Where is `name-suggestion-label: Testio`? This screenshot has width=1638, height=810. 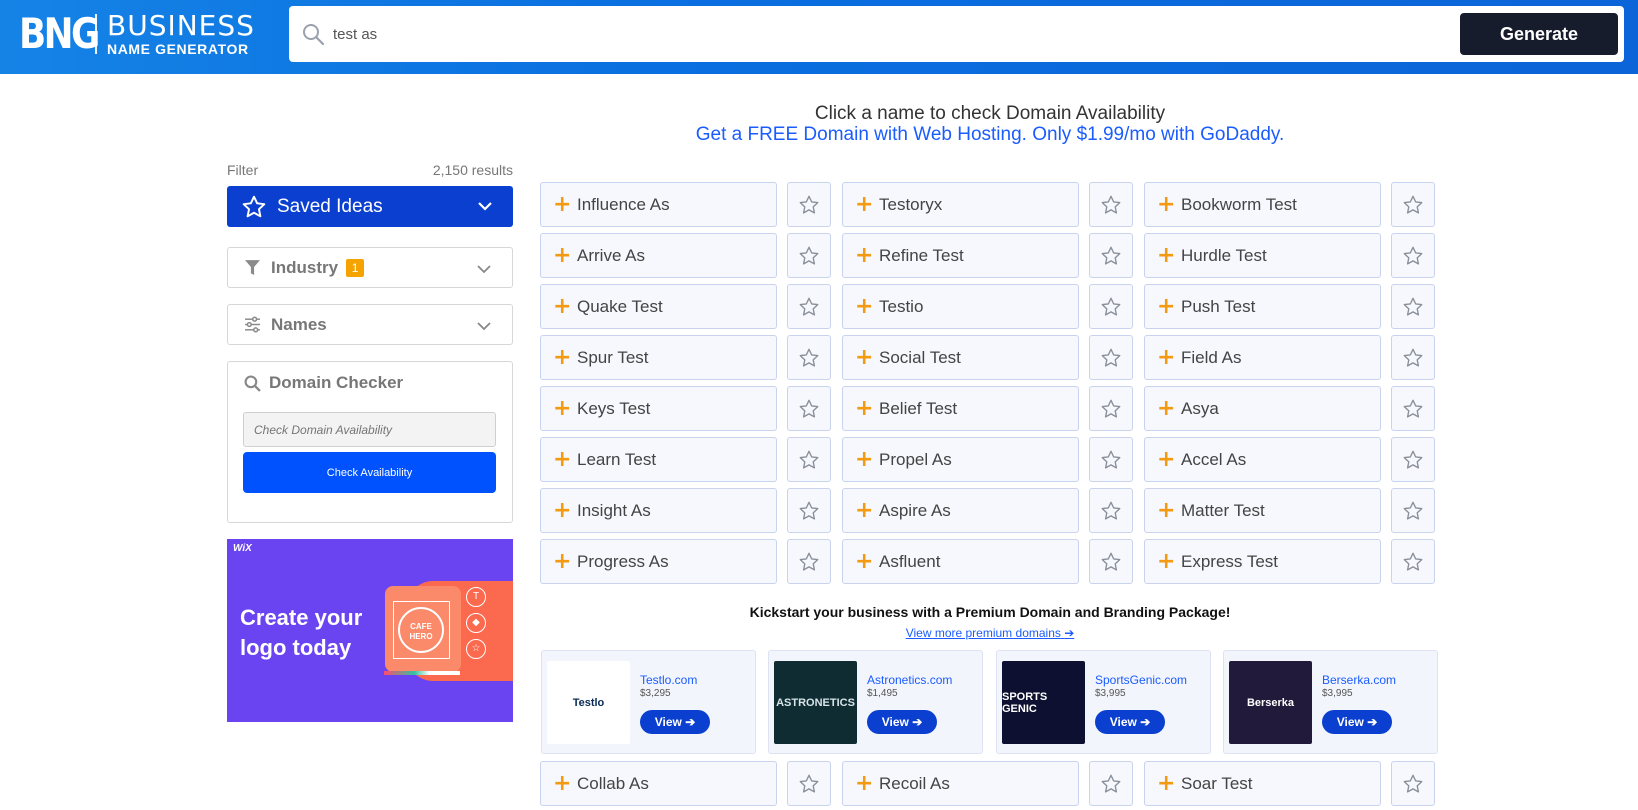
name-suggestion-label: Testio is located at coordinates (901, 306).